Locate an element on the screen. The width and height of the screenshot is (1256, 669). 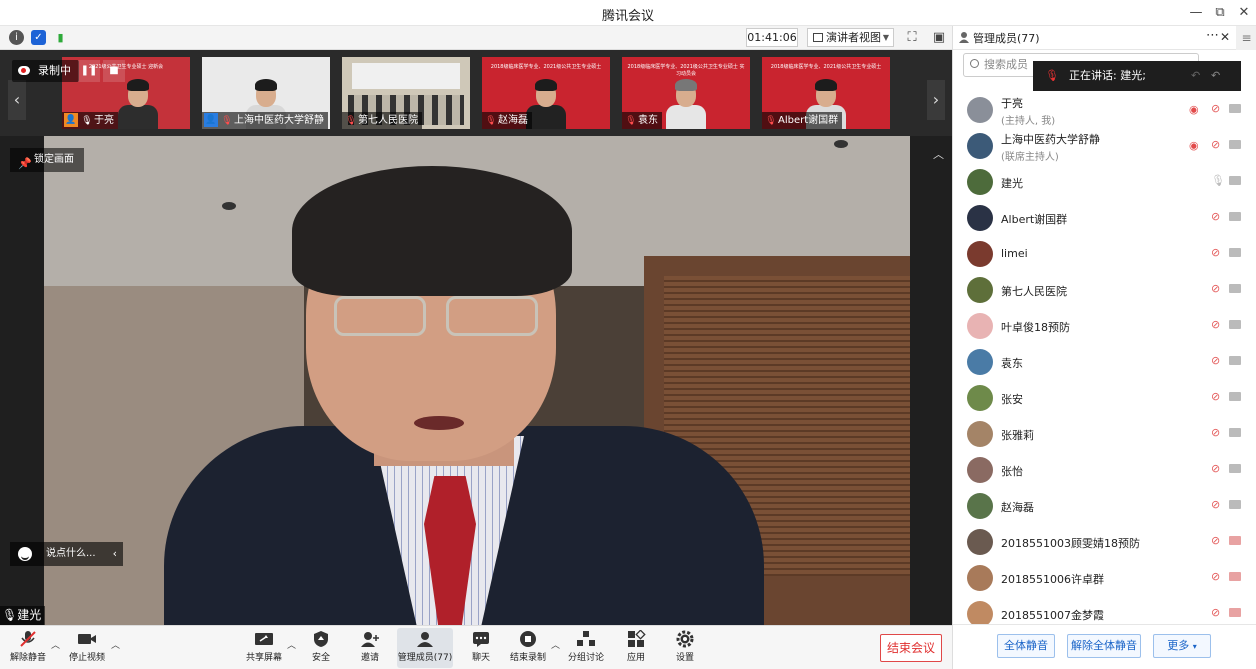
end-record-button: 结束录制 is located at coordinates (528, 648).